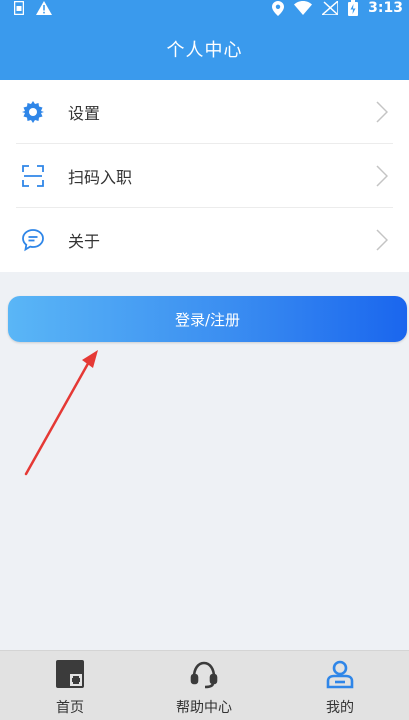 This screenshot has width=409, height=720. I want to click on nav-item-mine: 我的, so click(340, 685).